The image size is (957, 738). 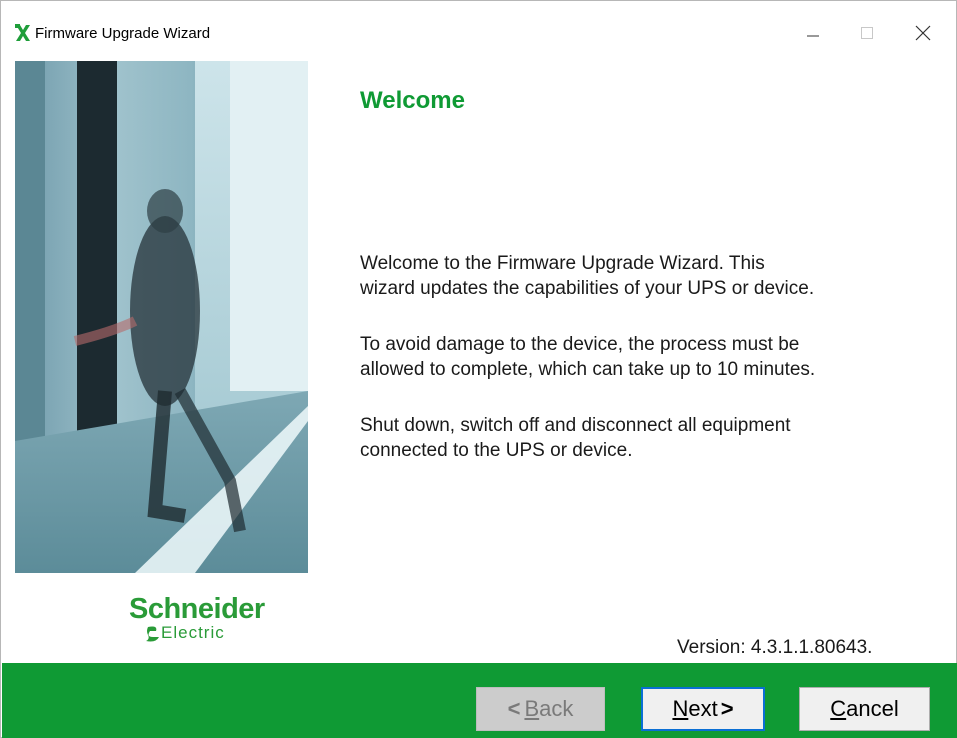 I want to click on next-button: Next >, so click(x=703, y=709).